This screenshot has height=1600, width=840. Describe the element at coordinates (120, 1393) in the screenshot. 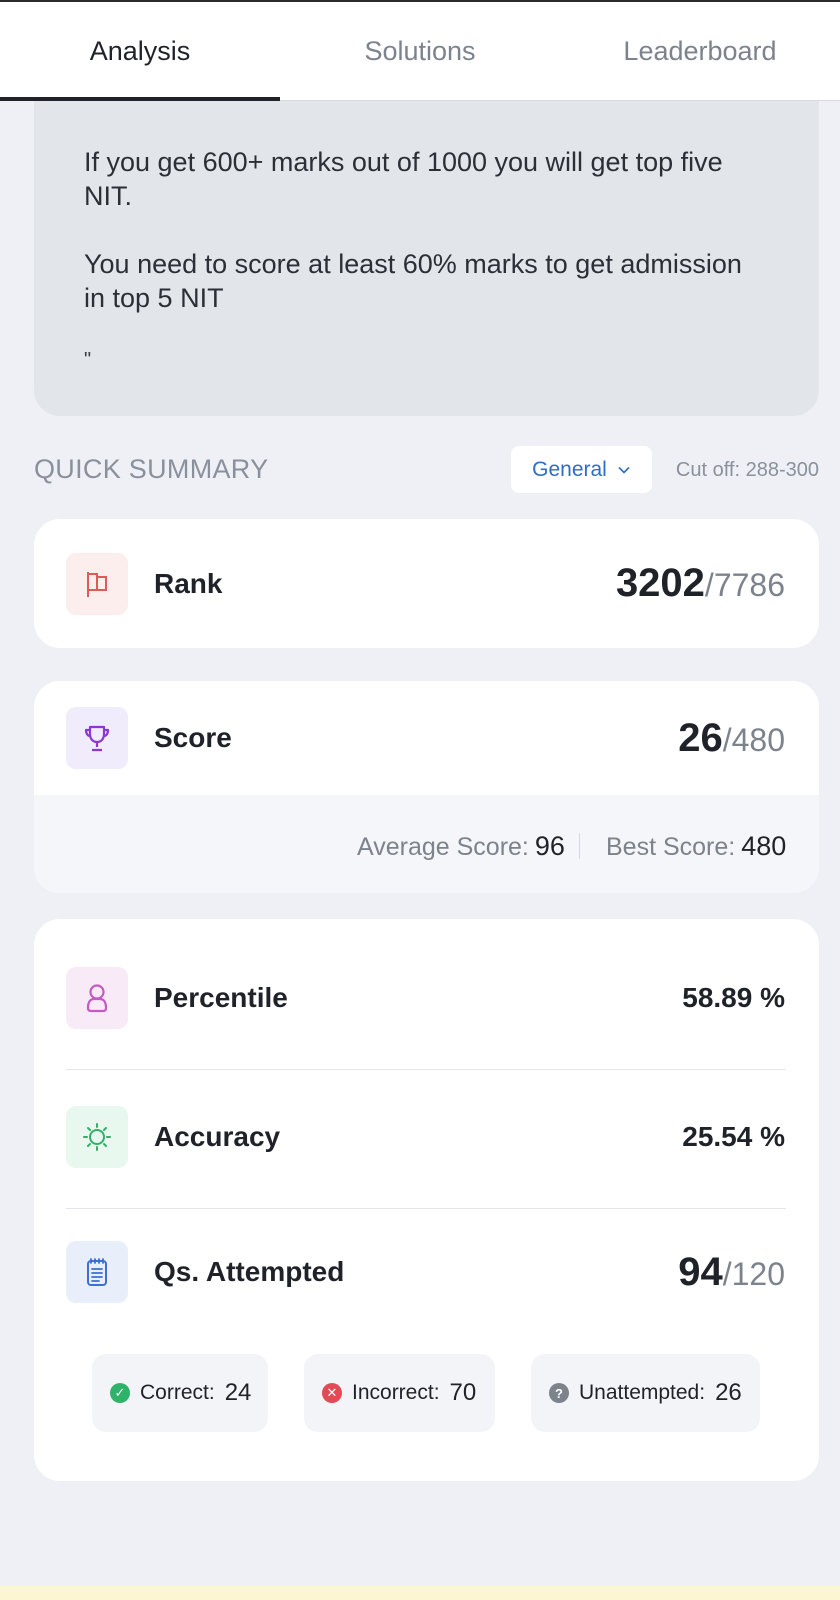

I see `check-icon: ✓` at that location.